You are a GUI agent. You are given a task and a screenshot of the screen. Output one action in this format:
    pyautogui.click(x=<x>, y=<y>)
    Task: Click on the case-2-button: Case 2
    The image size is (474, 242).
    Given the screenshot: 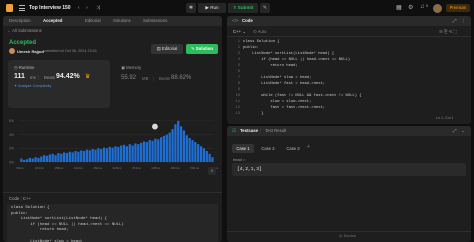 What is the action you would take?
    pyautogui.click(x=268, y=148)
    